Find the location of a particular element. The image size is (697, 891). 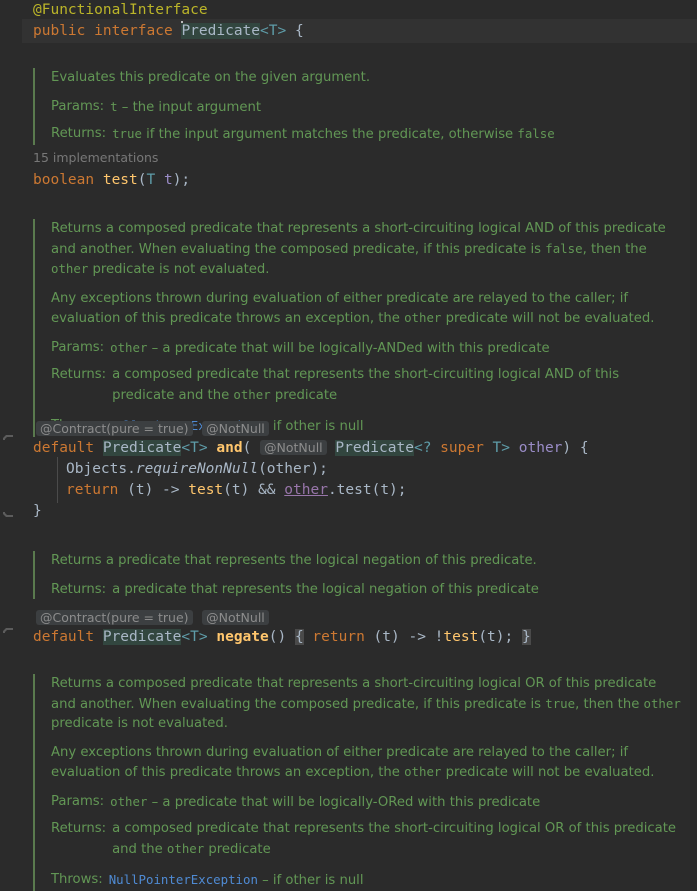

interface-declaration-line: public interface Predicate<T> { is located at coordinates (168, 31).